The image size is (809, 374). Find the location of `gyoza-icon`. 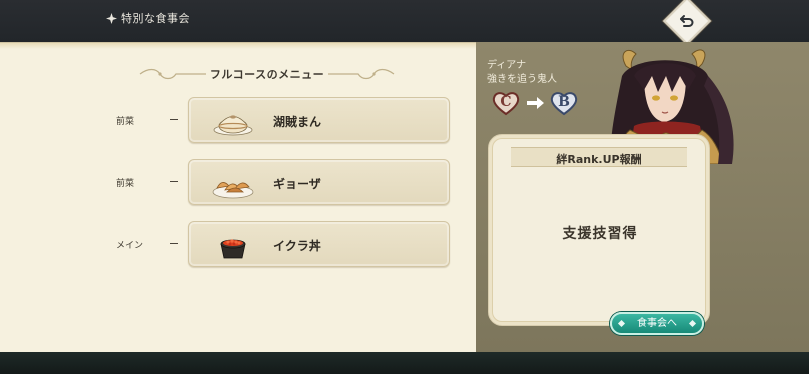

gyoza-icon is located at coordinates (233, 190).